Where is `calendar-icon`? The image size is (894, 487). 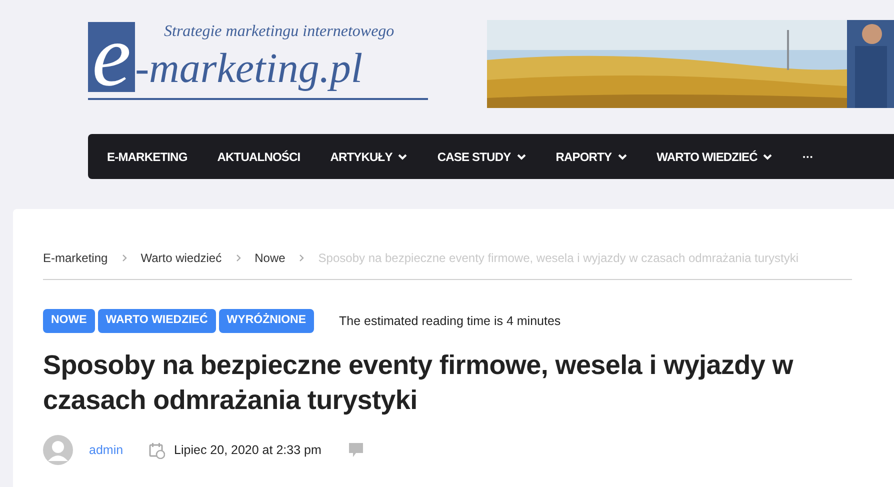 calendar-icon is located at coordinates (157, 450).